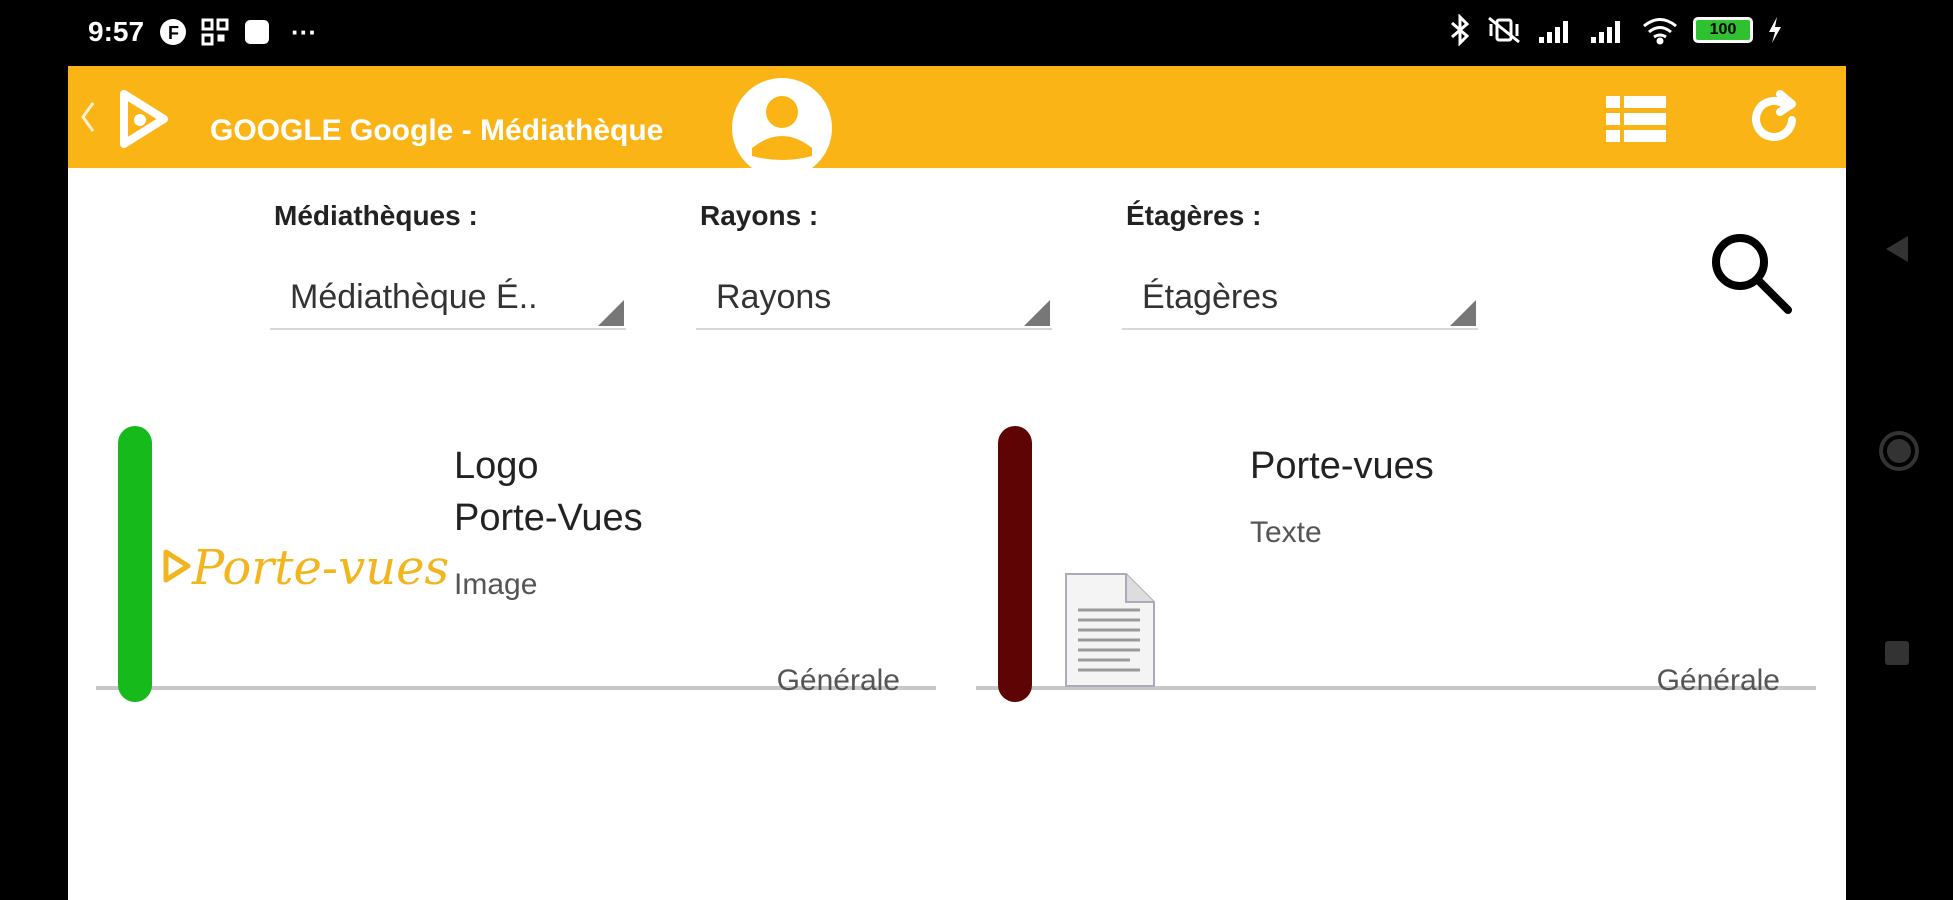 The width and height of the screenshot is (1953, 900). I want to click on app-bar: GOOGLE Google - Médiathèque, so click(957, 122).